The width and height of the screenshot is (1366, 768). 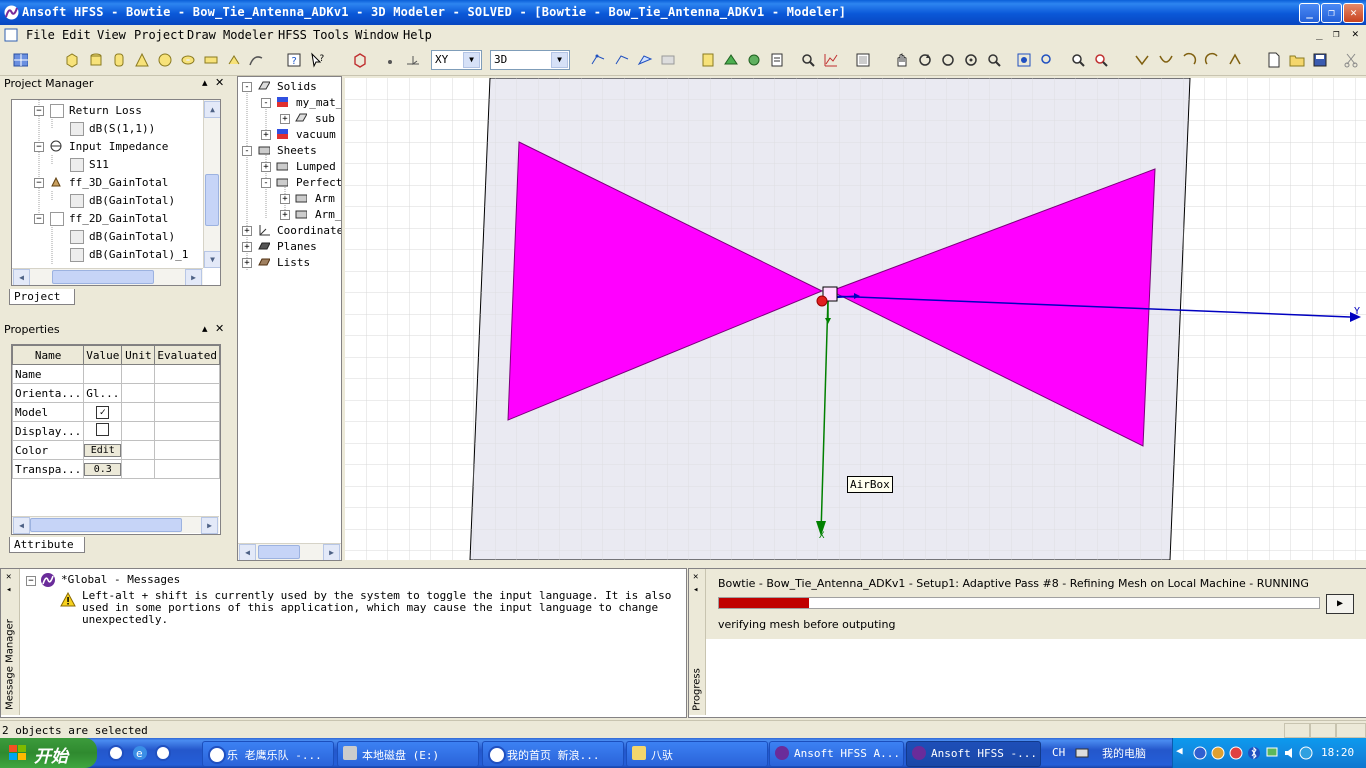 I want to click on draw-equation-icon, so click(x=1235, y=60).